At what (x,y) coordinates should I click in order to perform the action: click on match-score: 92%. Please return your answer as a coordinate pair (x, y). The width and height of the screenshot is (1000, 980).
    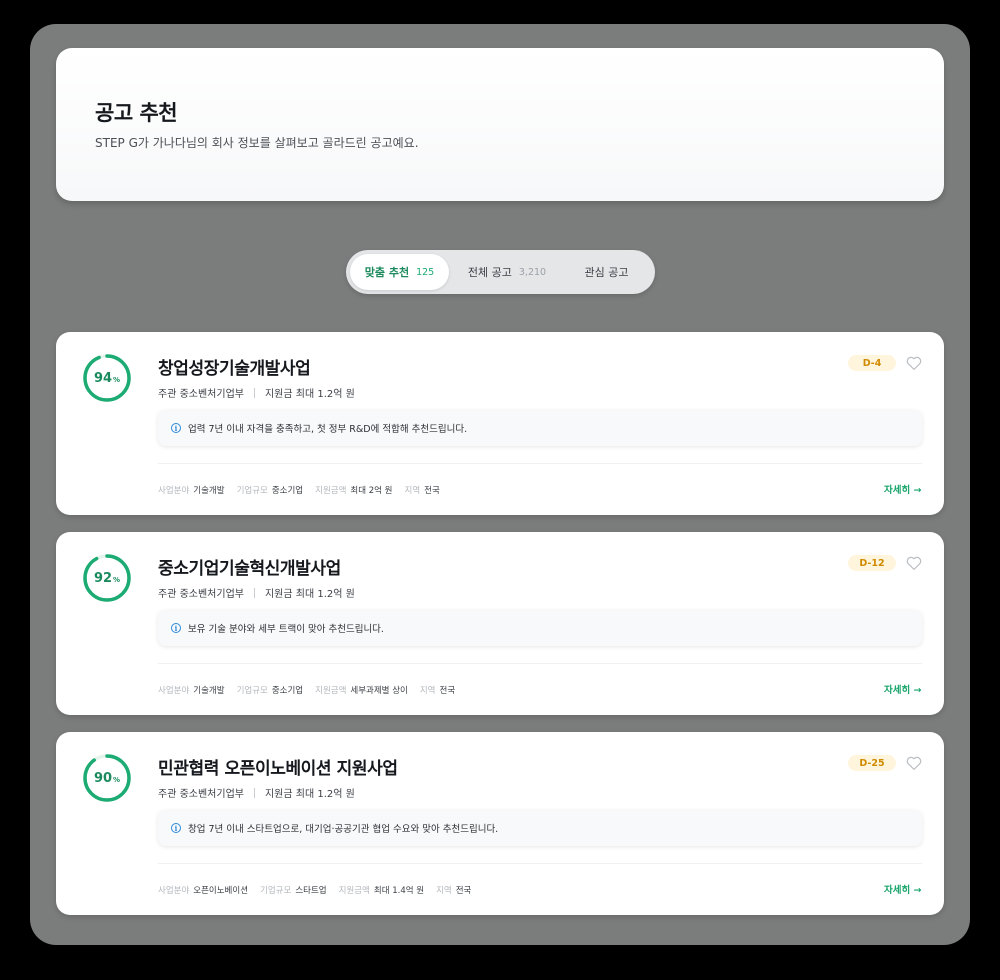
    Looking at the image, I should click on (107, 578).